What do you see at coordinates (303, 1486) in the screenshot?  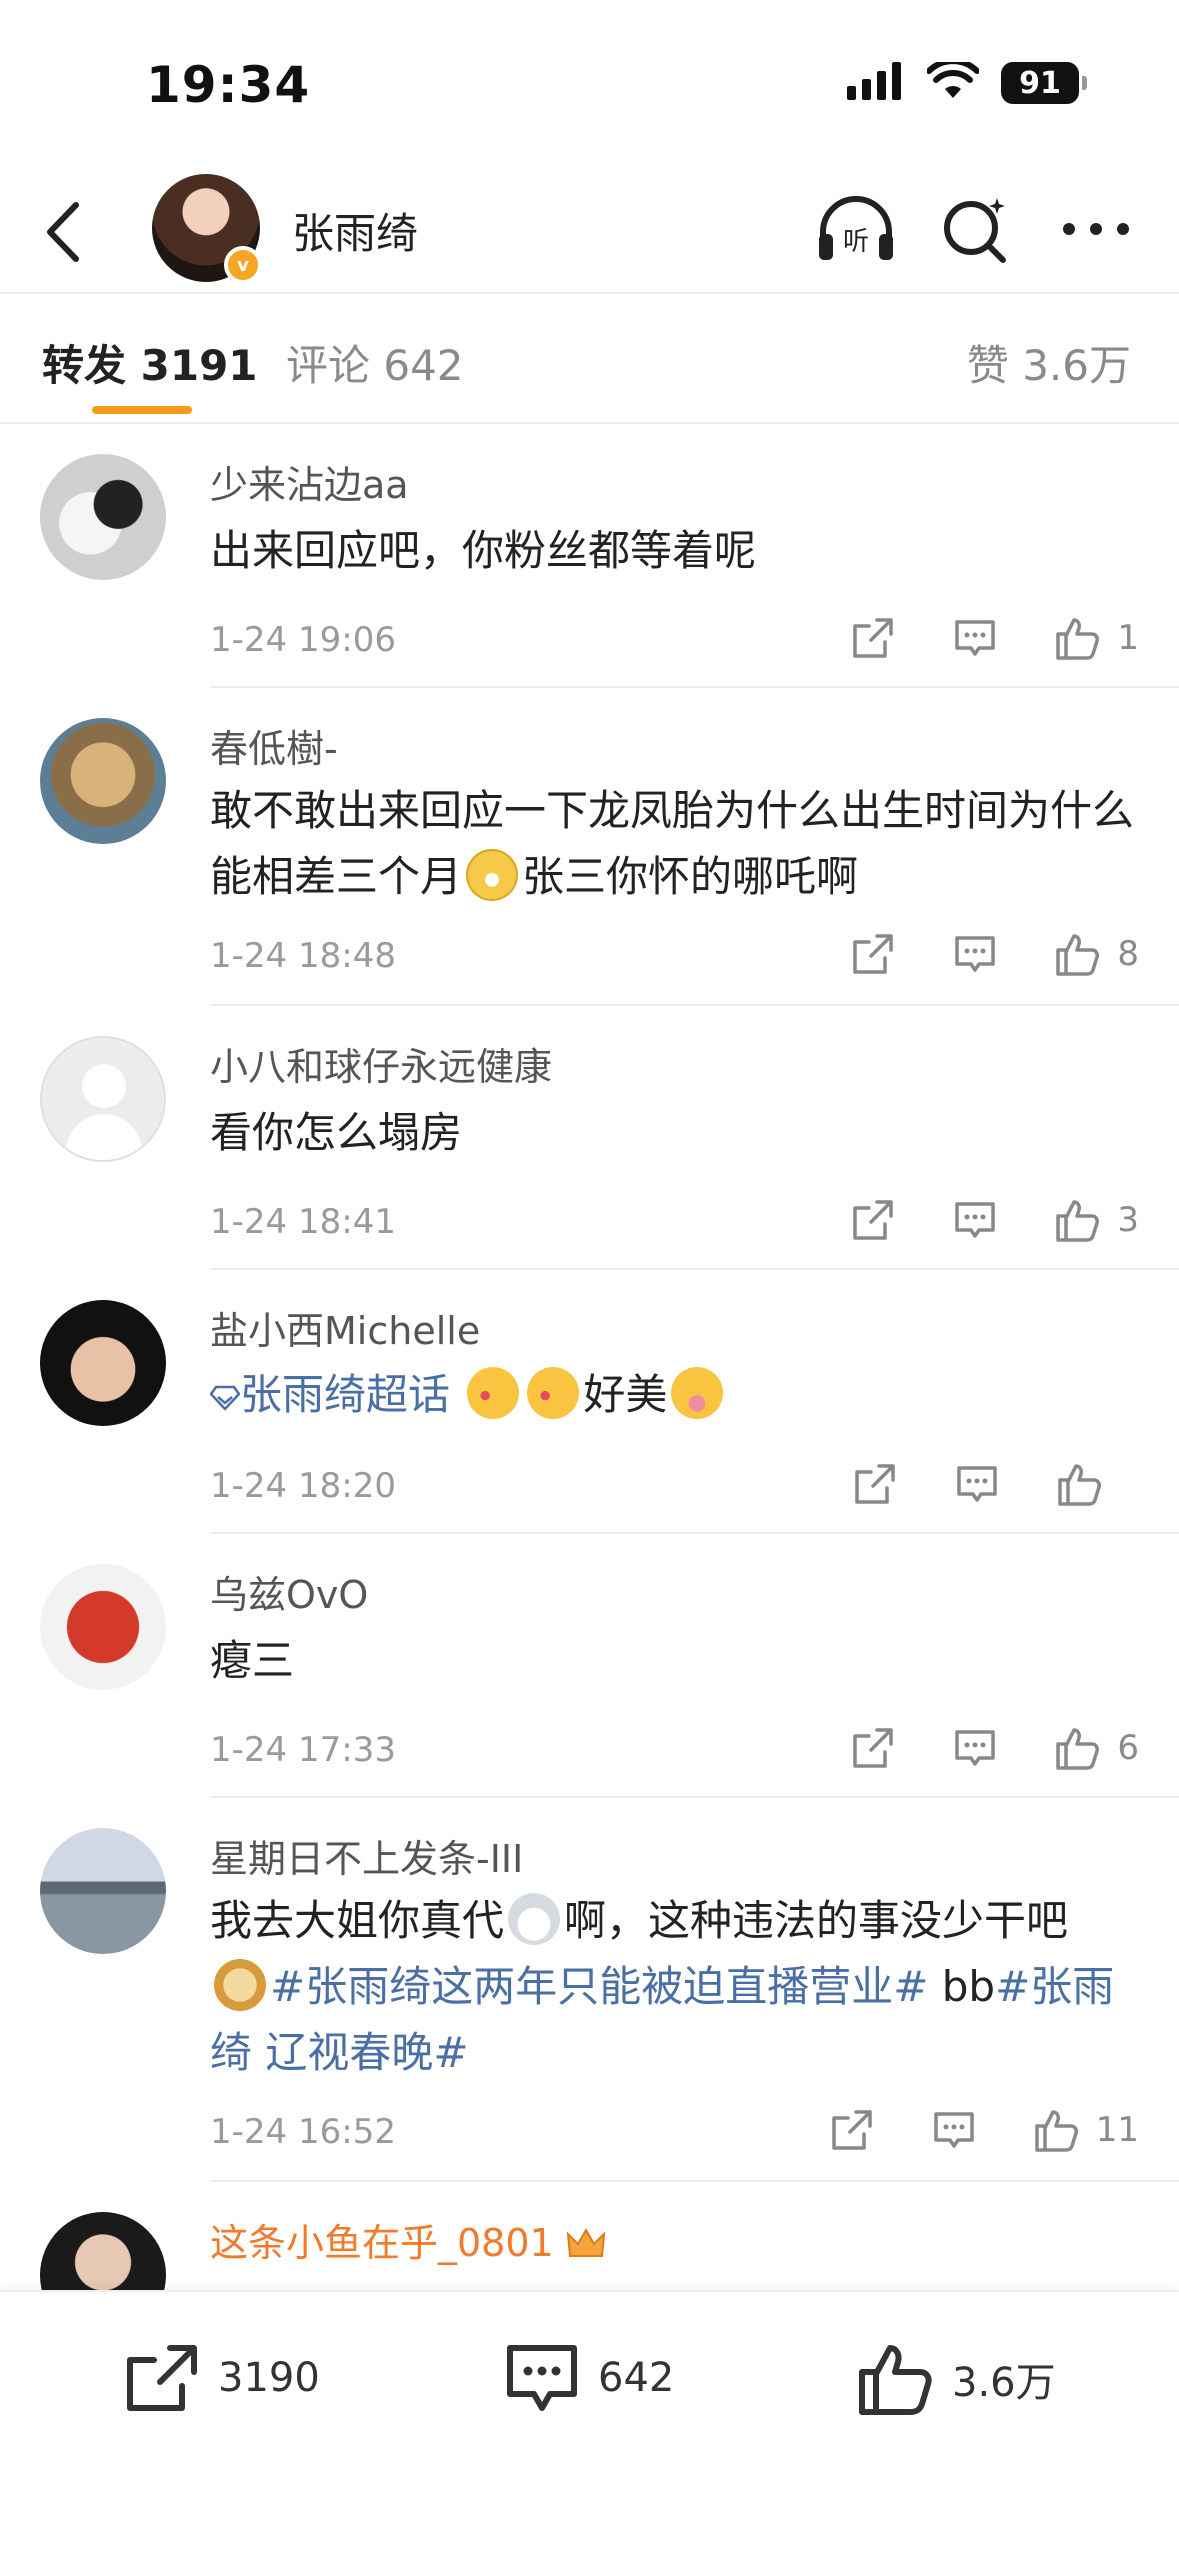 I see `timestamp: 1-24 18:20` at bounding box center [303, 1486].